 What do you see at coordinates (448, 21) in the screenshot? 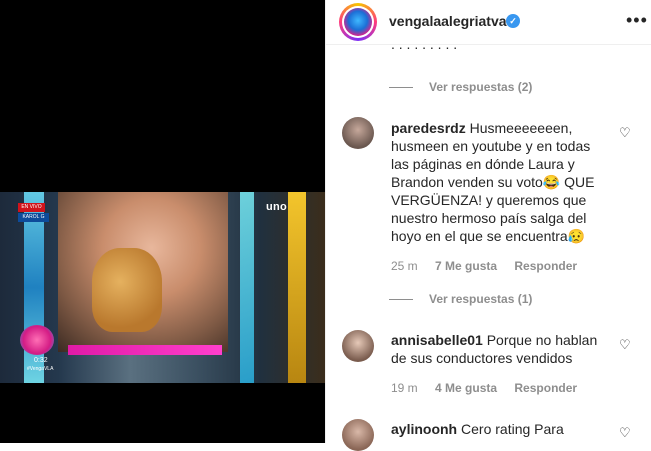
I see `post-username: vengalaalegriatva` at bounding box center [448, 21].